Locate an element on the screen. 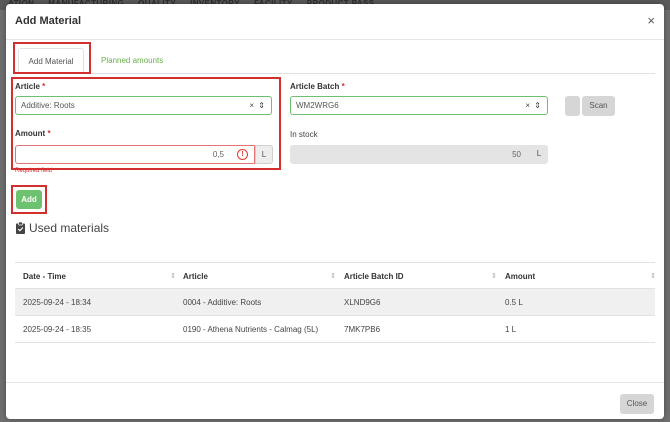 This screenshot has width=670, height=422. error-icon: ! is located at coordinates (242, 154).